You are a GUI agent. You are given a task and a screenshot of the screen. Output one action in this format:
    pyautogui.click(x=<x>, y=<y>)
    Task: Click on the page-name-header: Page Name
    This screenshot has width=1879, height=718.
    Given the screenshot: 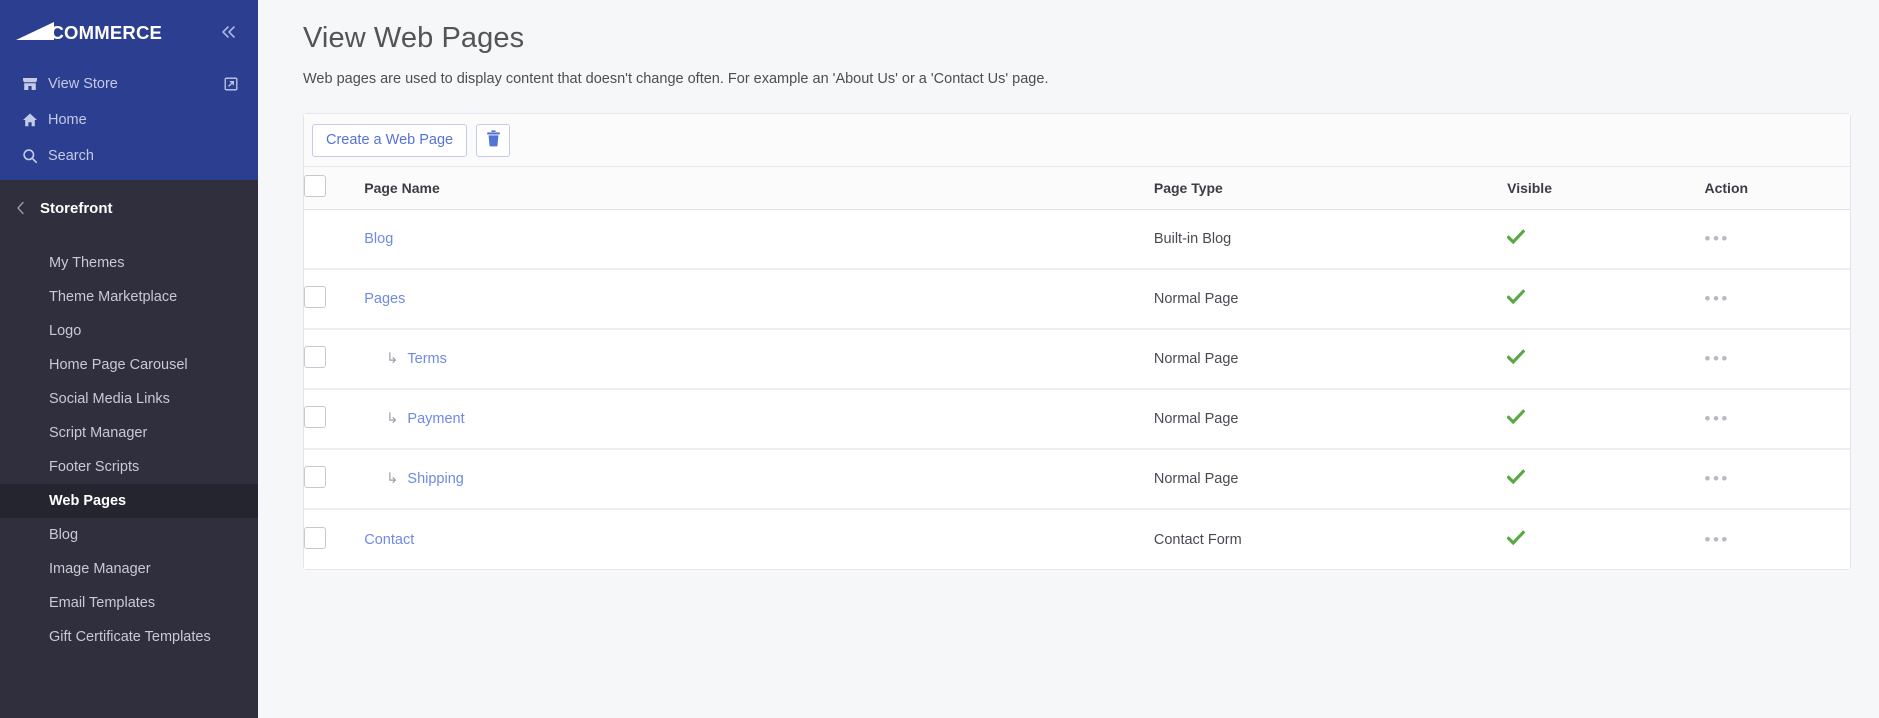 What is the action you would take?
    pyautogui.click(x=759, y=188)
    